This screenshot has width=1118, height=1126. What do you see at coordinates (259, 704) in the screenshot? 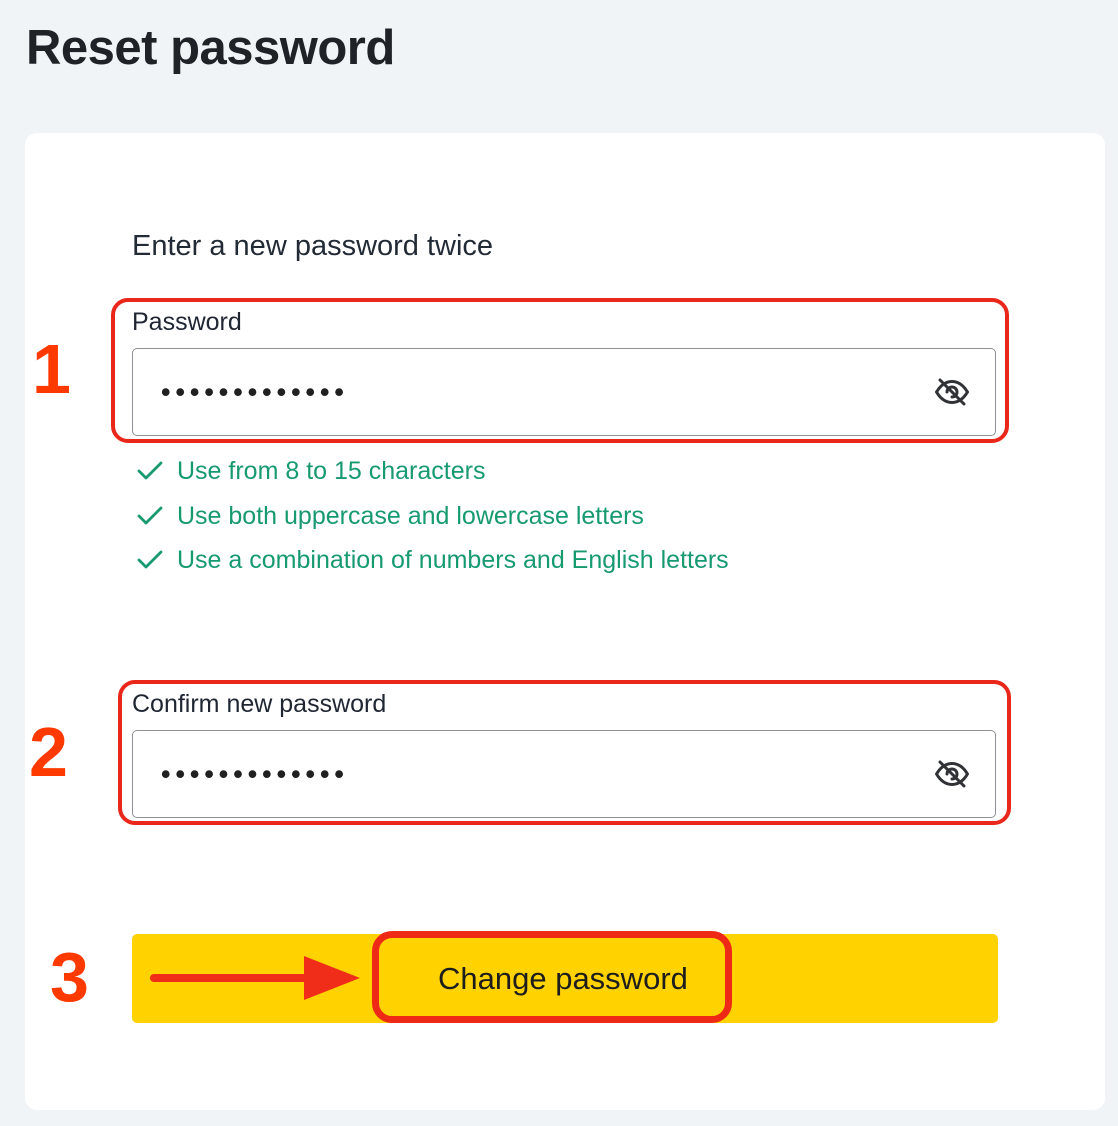
I see `confirm-password-label: Confirm new password` at bounding box center [259, 704].